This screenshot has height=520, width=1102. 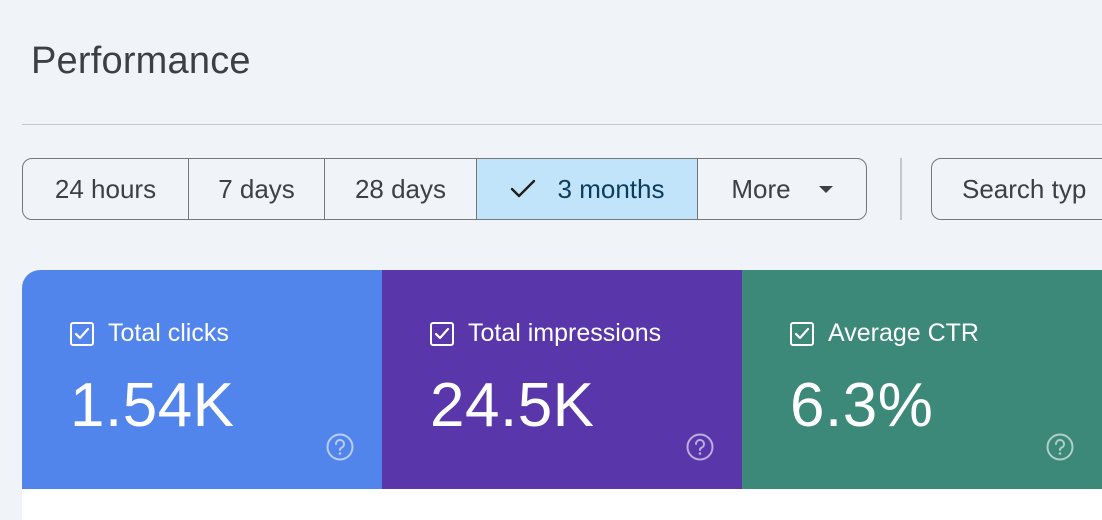 What do you see at coordinates (611, 188) in the screenshot?
I see `range-3-months-label: 3 months` at bounding box center [611, 188].